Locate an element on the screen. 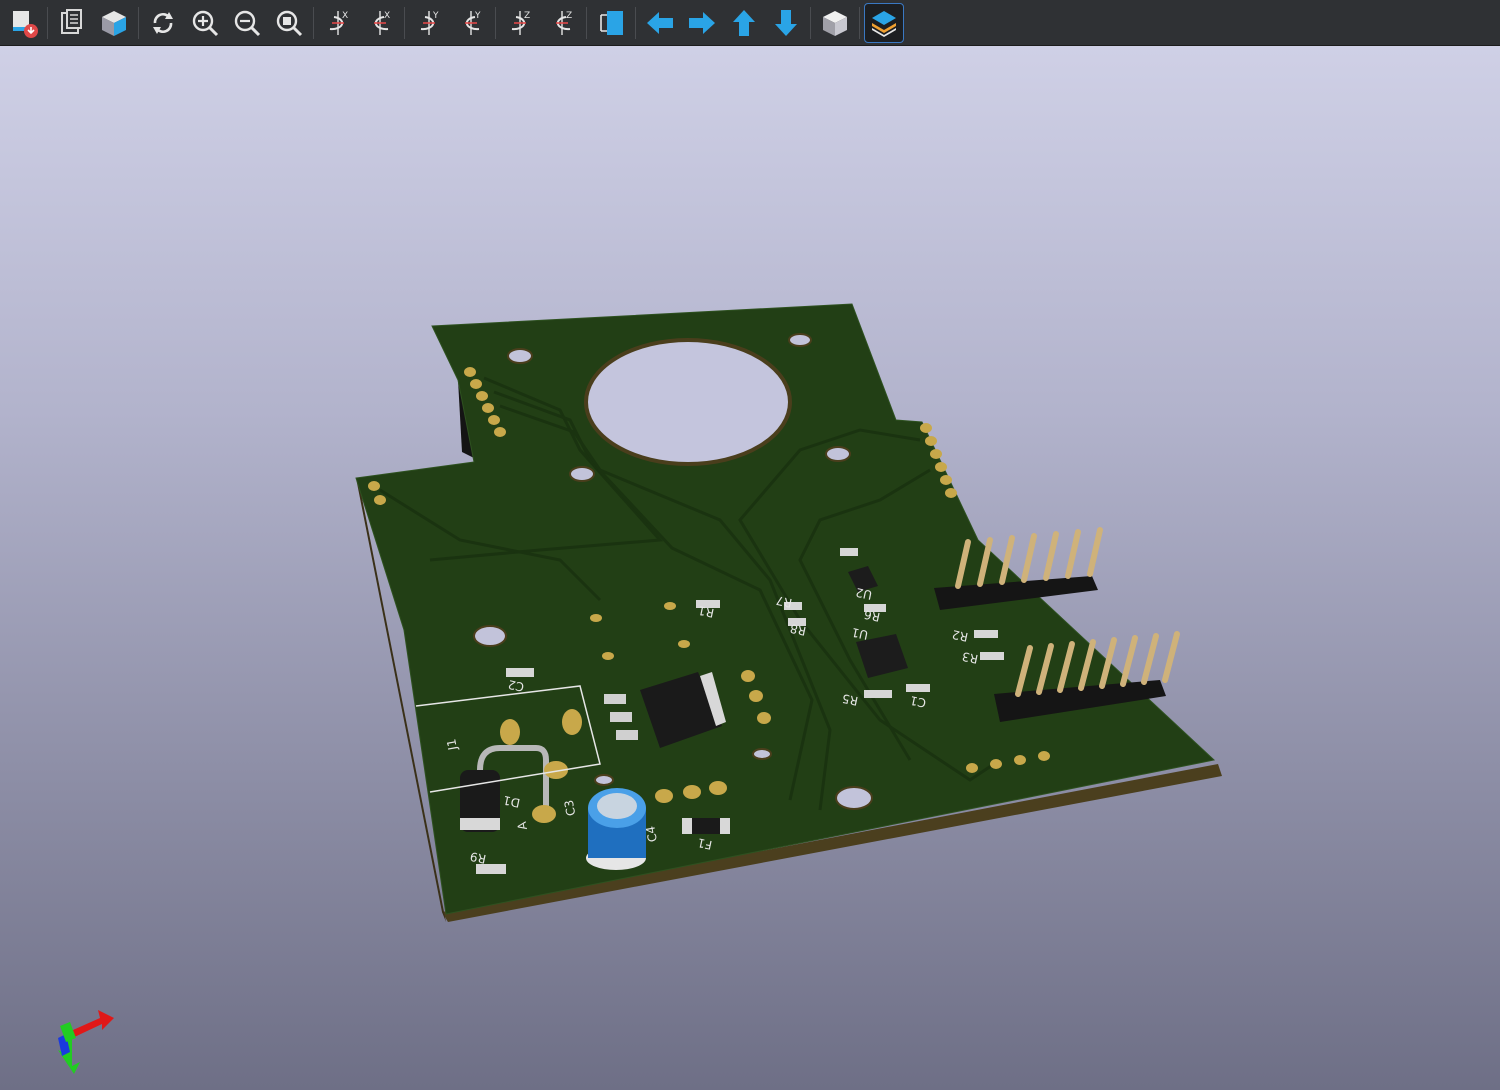 Image resolution: width=1500 pixels, height=1090 pixels. layers-icon is located at coordinates (884, 23).